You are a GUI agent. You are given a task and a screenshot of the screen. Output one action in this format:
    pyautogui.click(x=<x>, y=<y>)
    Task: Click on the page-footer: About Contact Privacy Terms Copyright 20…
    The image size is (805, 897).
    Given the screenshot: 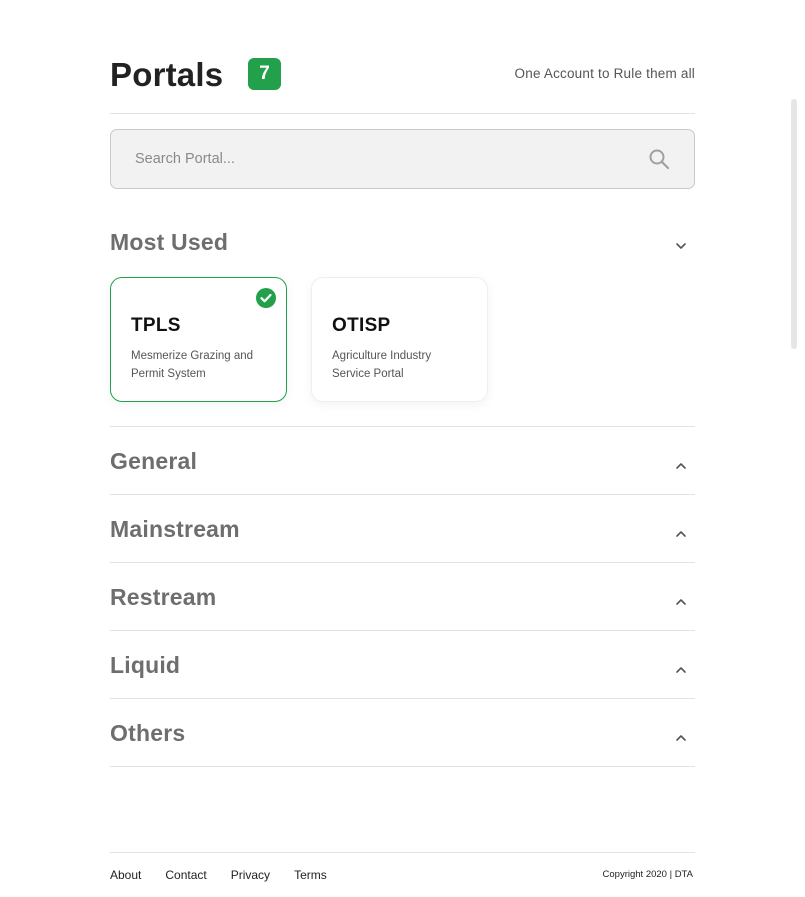 What is the action you would take?
    pyautogui.click(x=402, y=874)
    